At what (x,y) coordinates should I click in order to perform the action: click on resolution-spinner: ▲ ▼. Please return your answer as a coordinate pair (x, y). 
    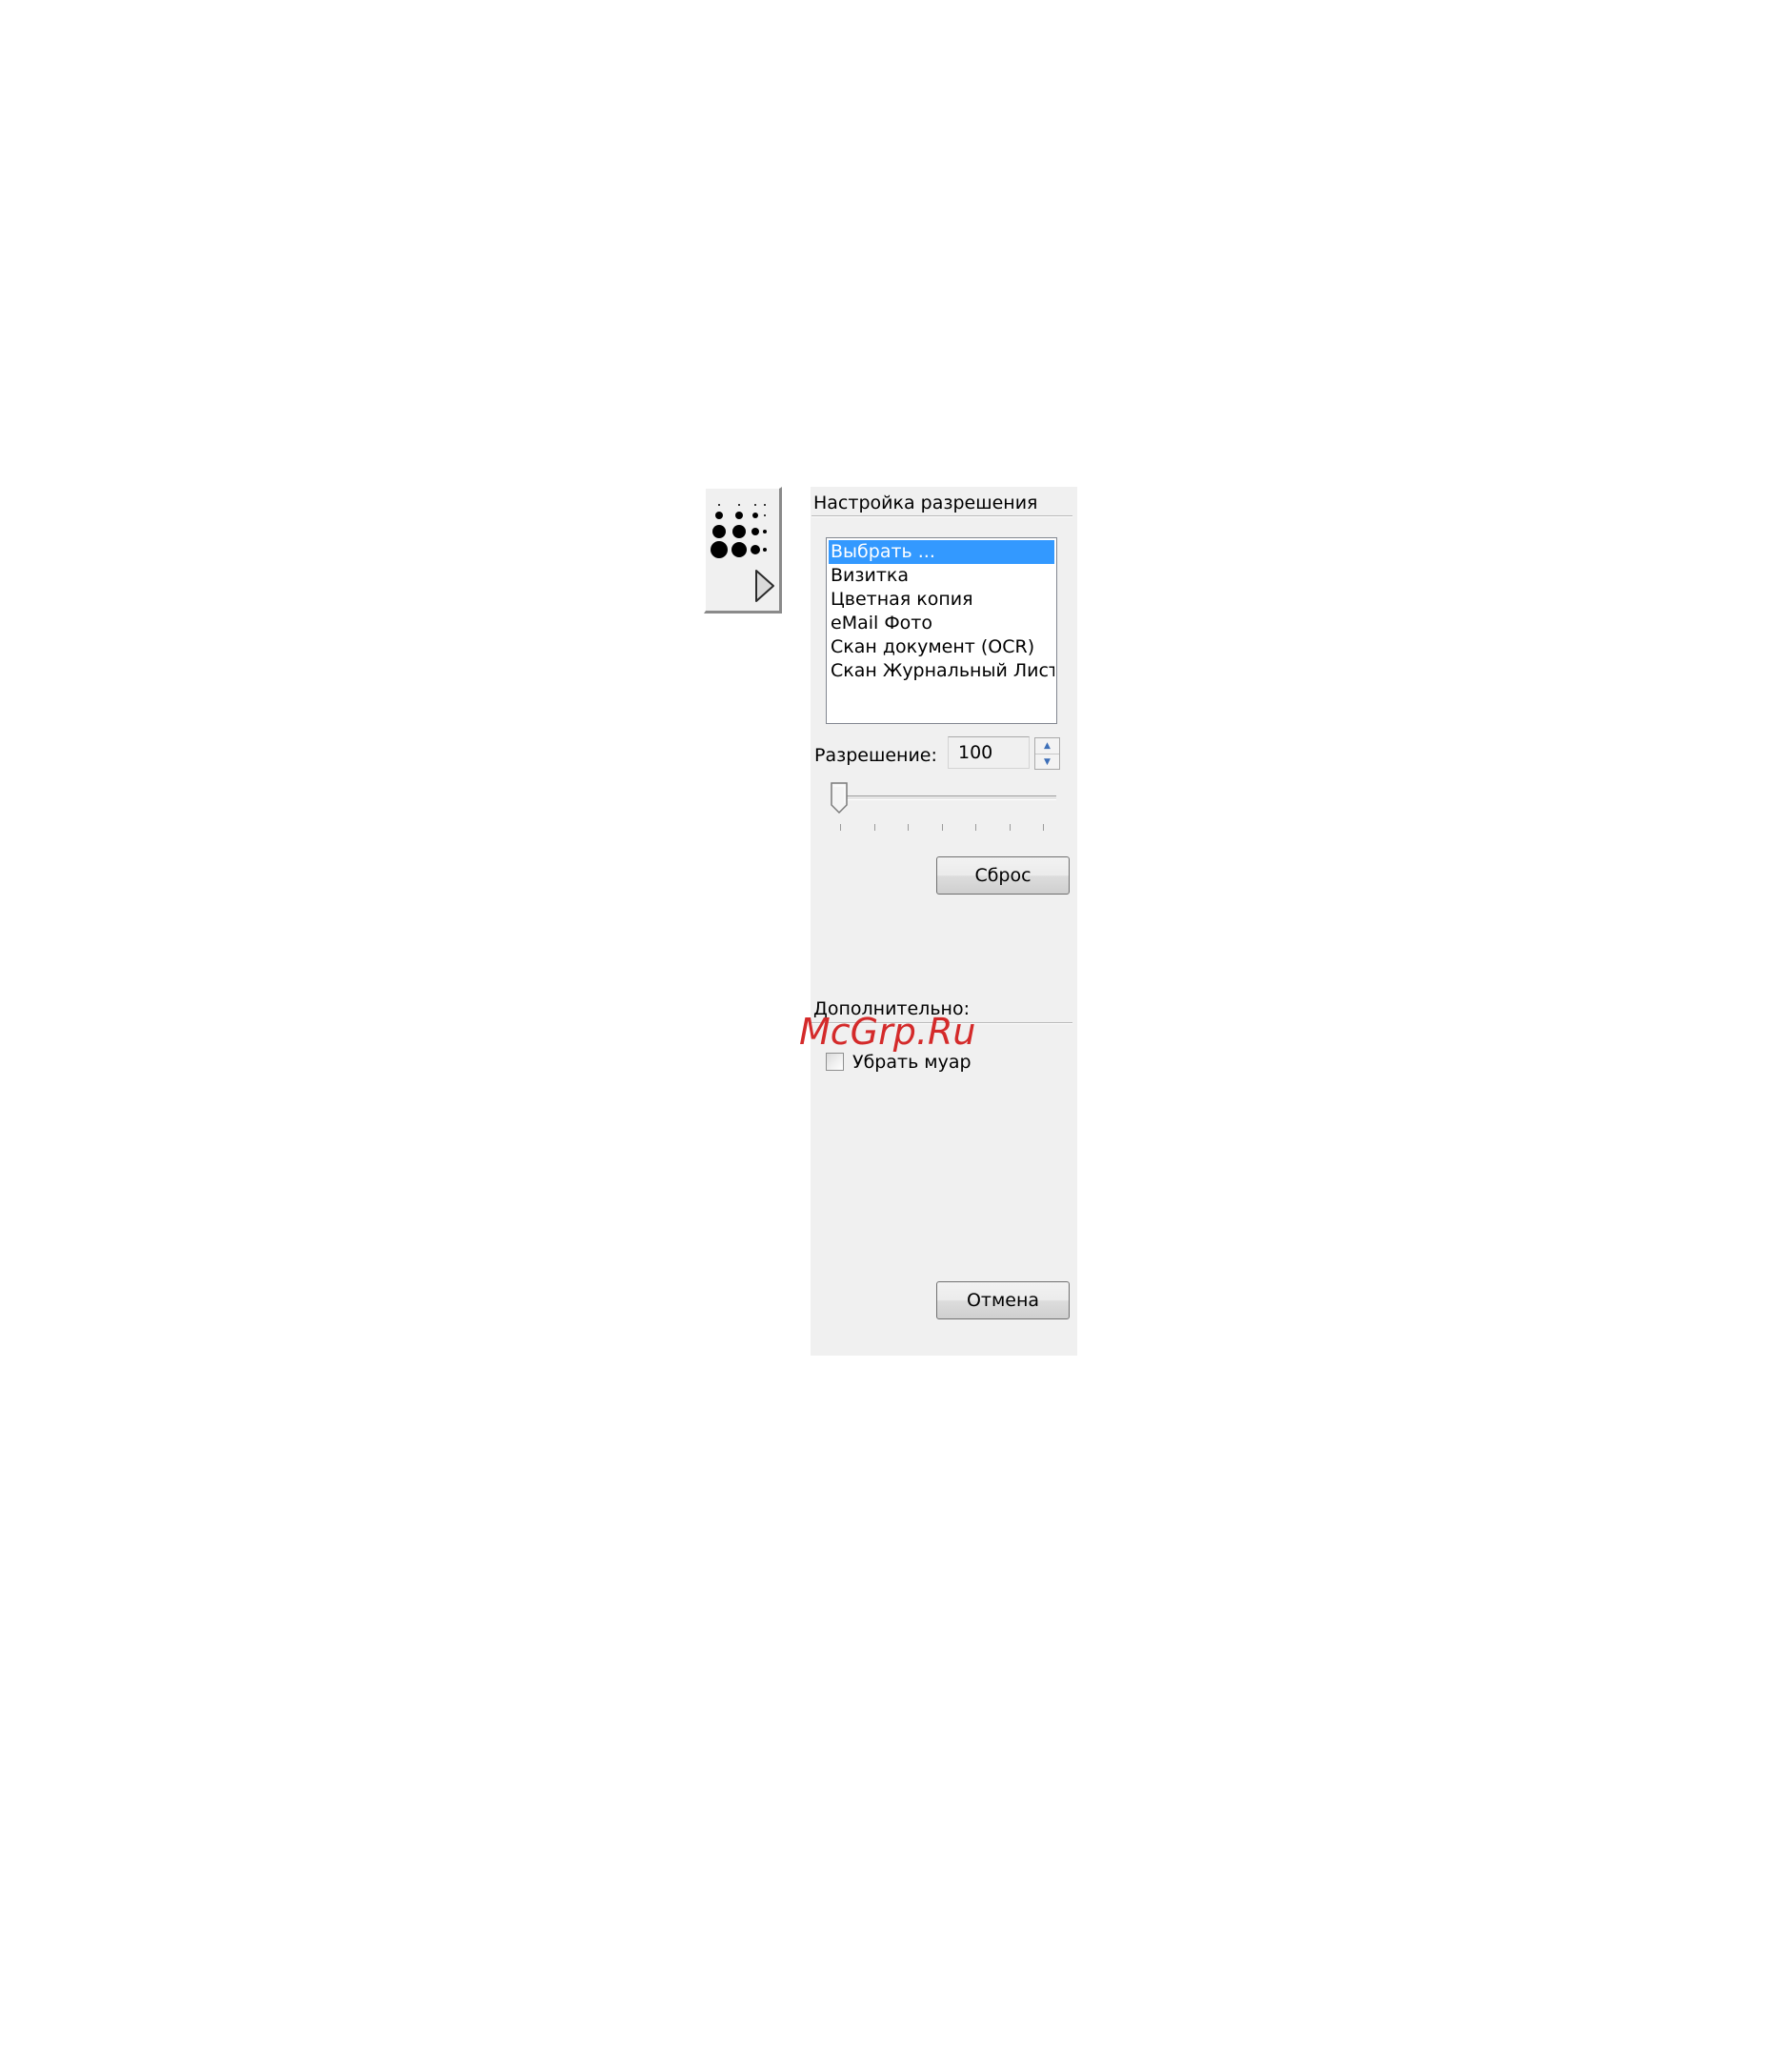
    Looking at the image, I should click on (1047, 754).